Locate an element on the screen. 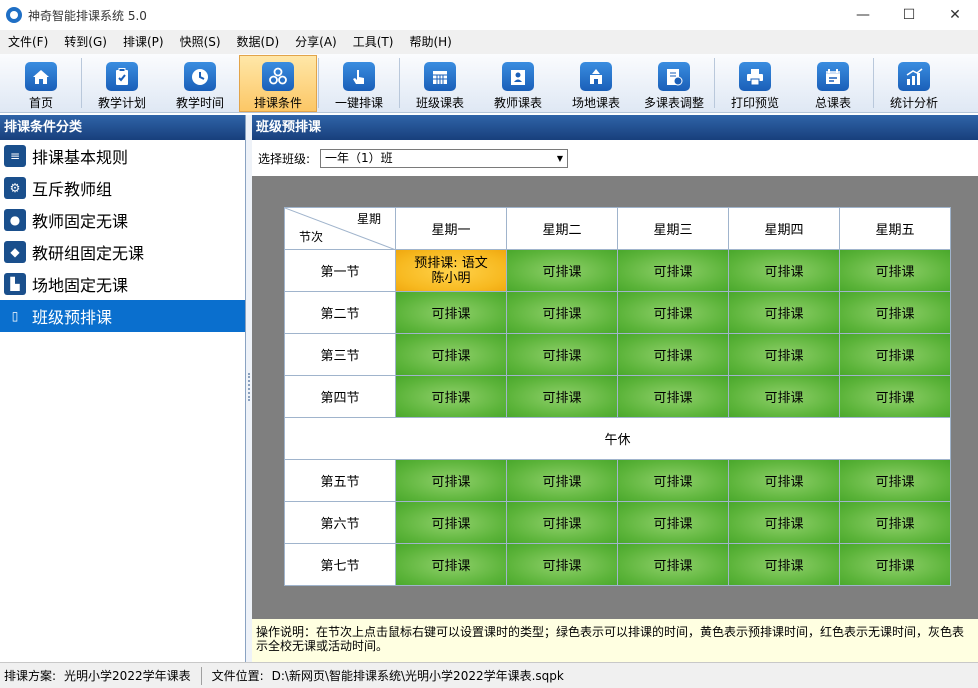  calendar-icon is located at coordinates (440, 76).